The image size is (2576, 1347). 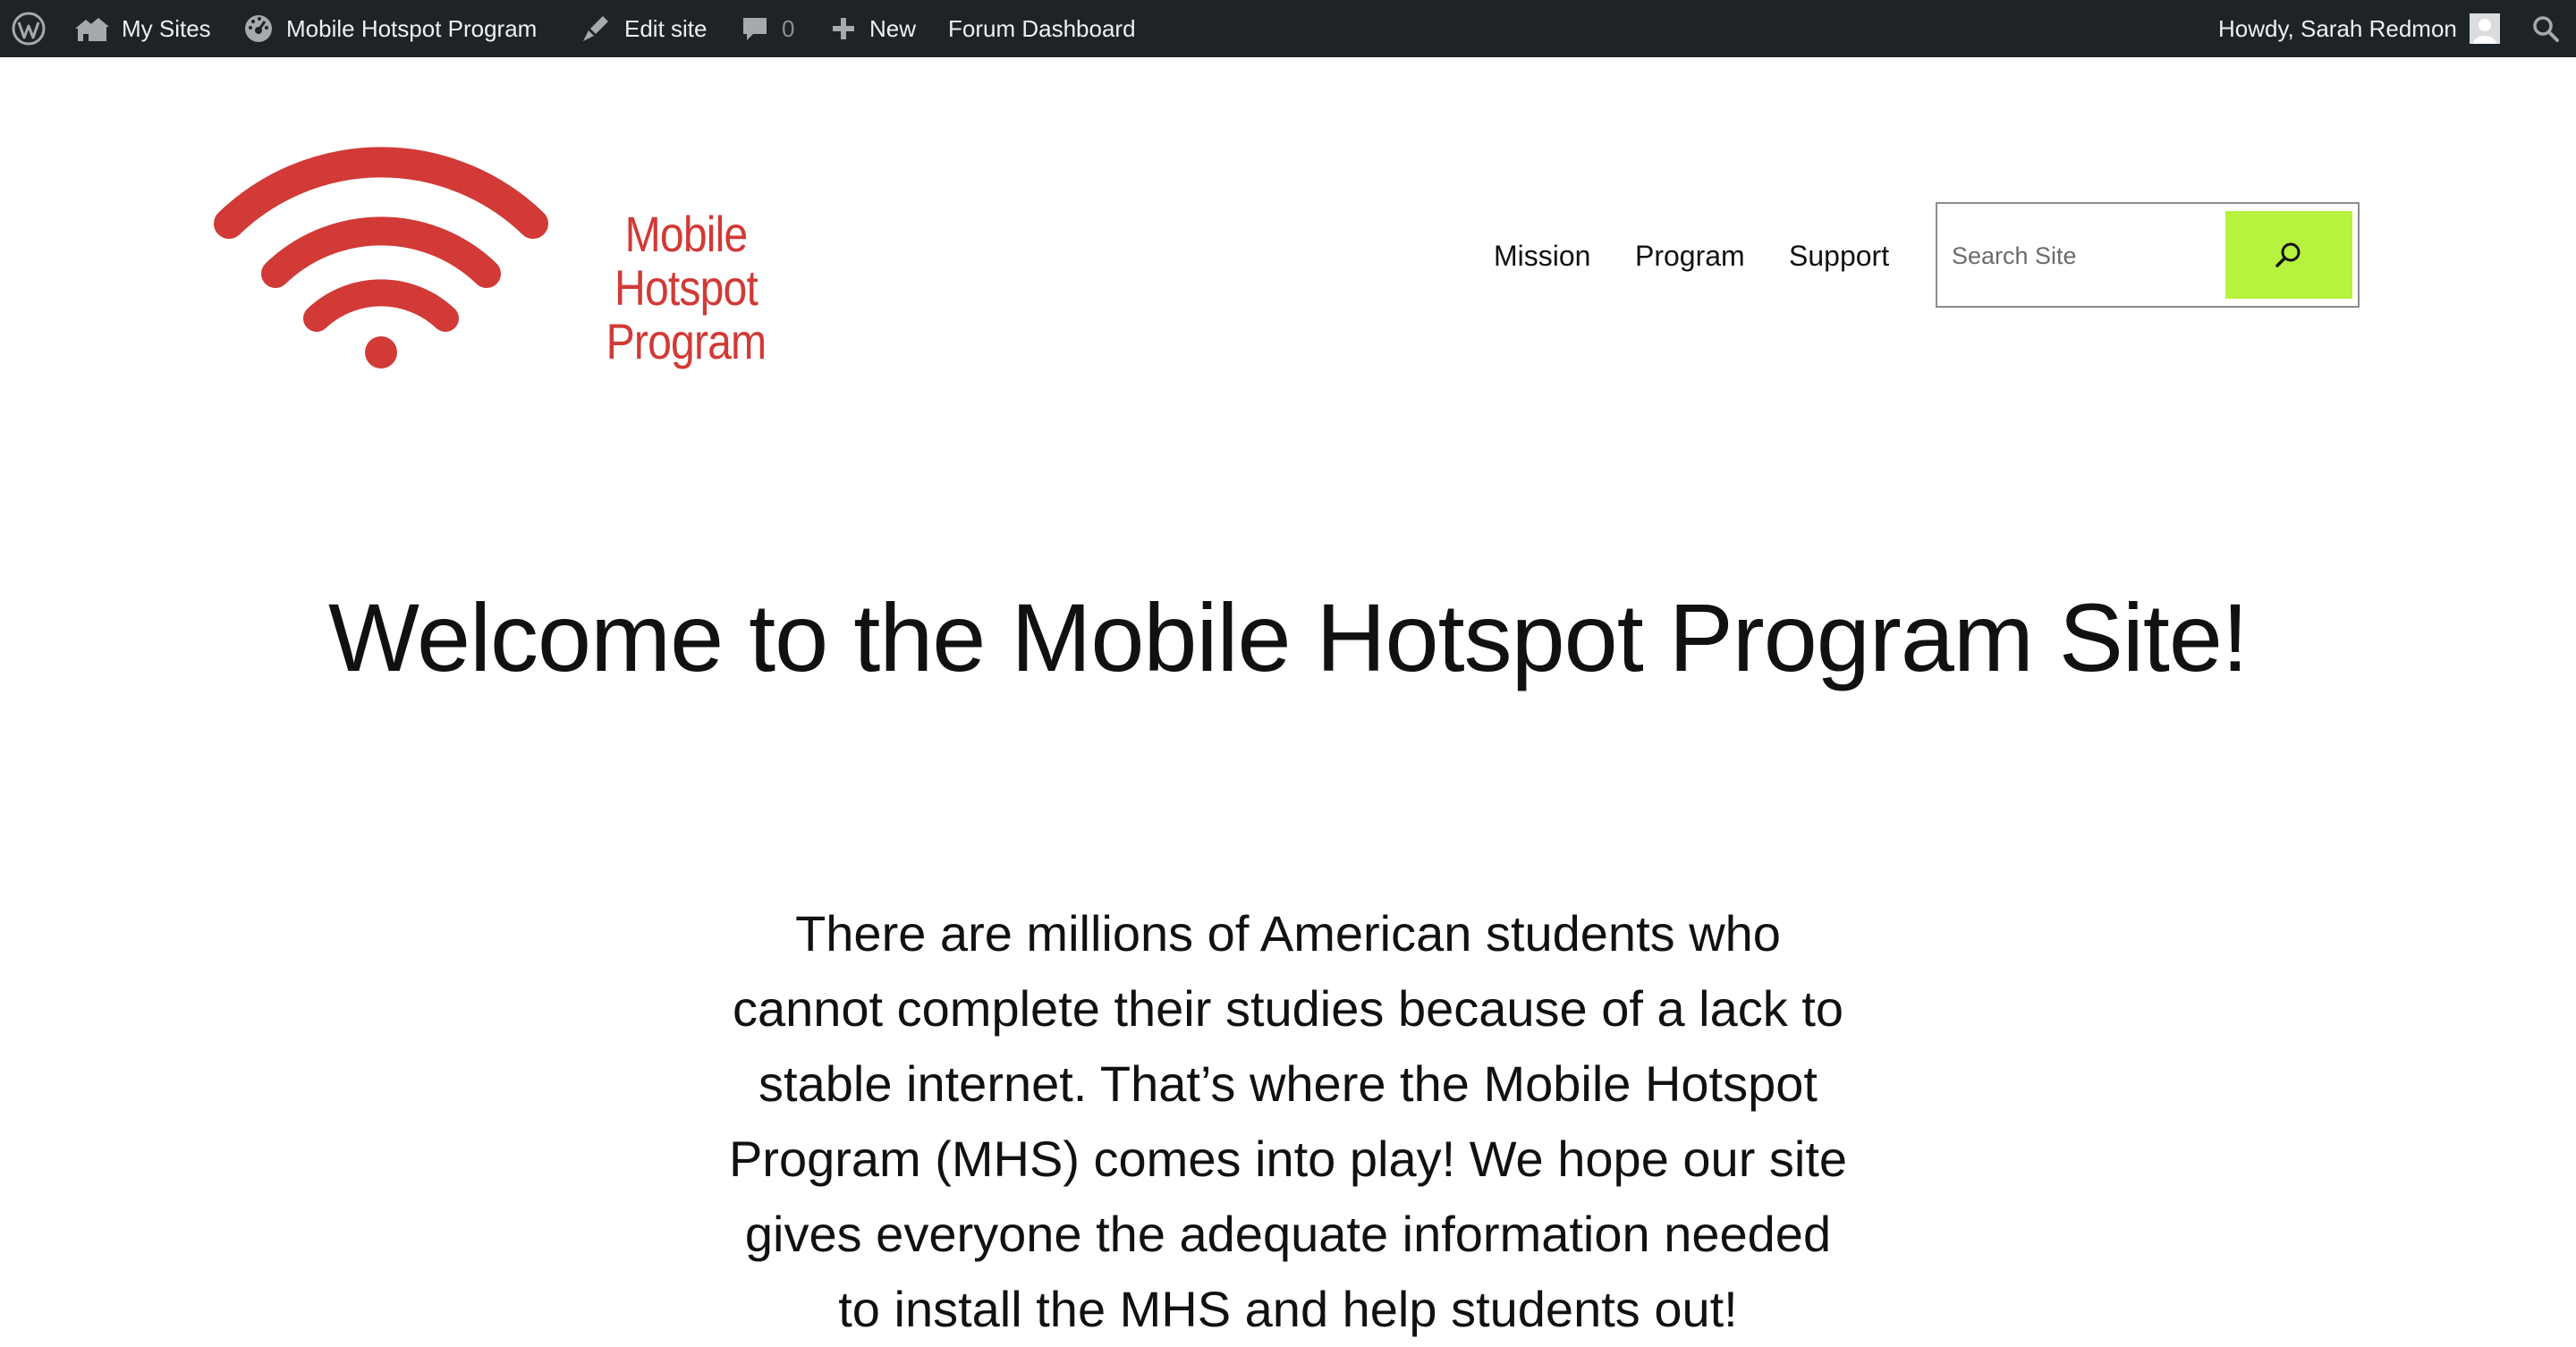 I want to click on site-name-label: Mobile Hotspot Program, so click(x=412, y=28).